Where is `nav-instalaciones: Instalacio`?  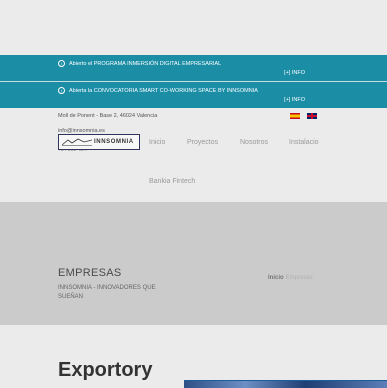 nav-instalaciones: Instalacio is located at coordinates (304, 142).